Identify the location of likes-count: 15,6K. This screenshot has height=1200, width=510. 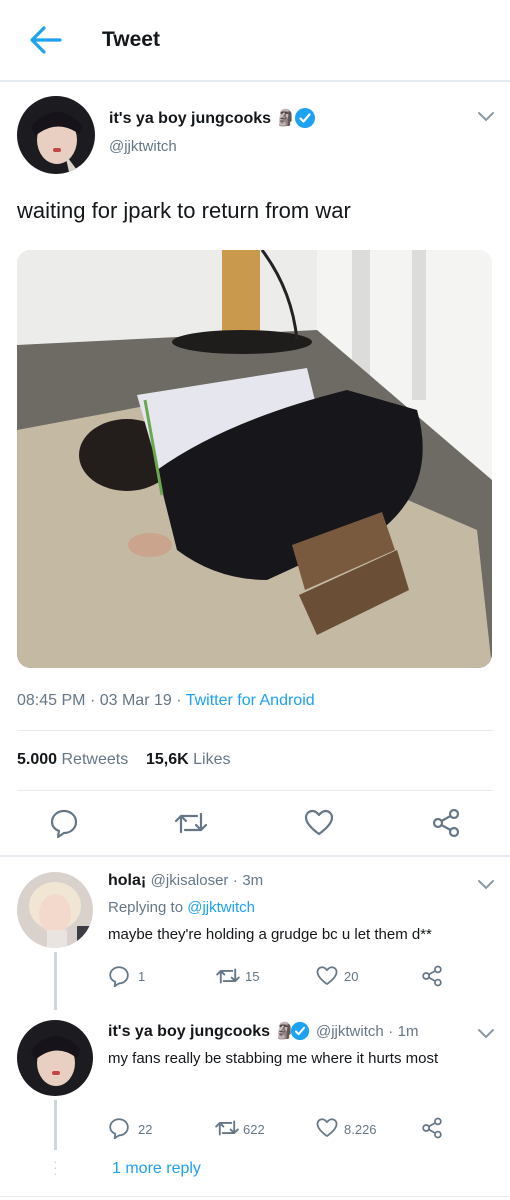
(167, 759).